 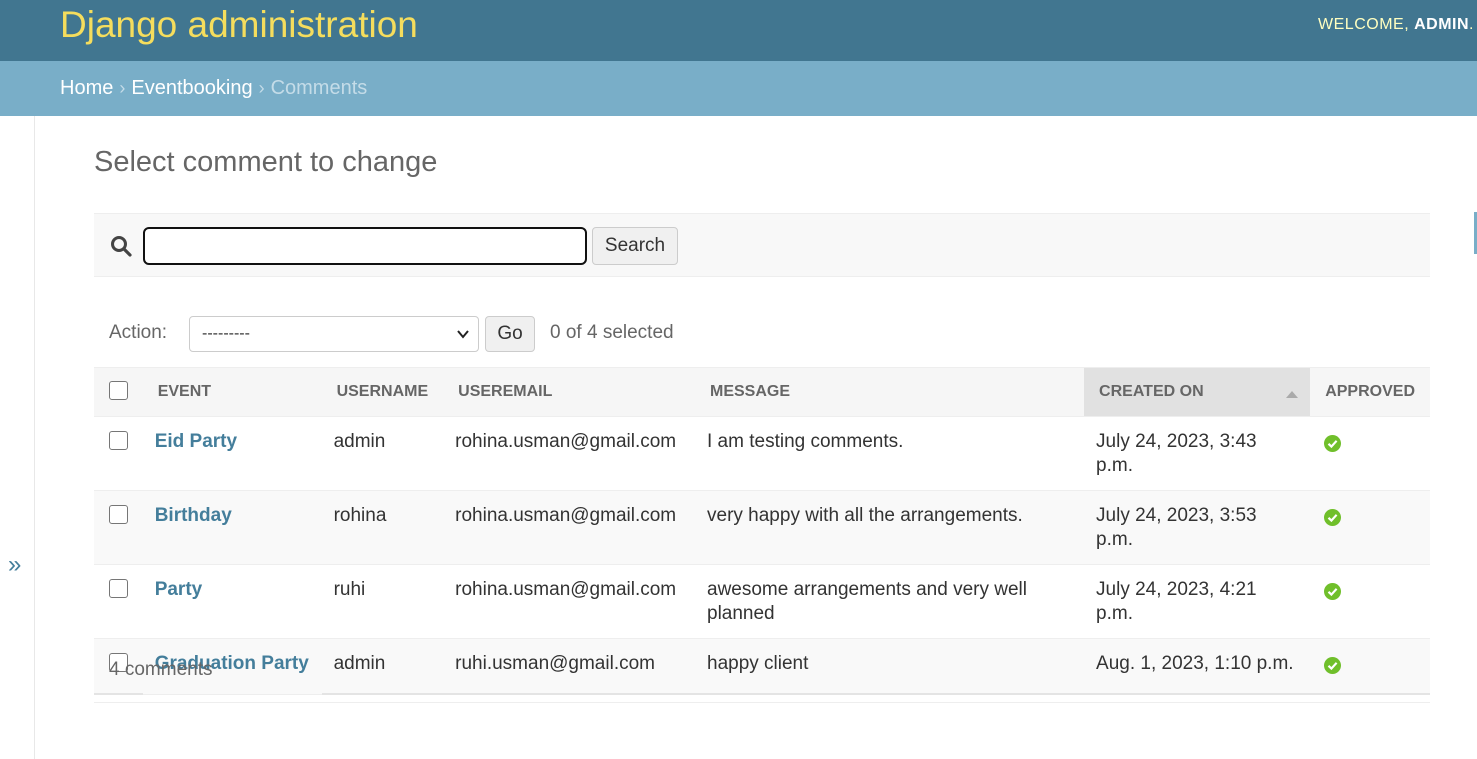 I want to click on column-header-event: Event, so click(x=232, y=392).